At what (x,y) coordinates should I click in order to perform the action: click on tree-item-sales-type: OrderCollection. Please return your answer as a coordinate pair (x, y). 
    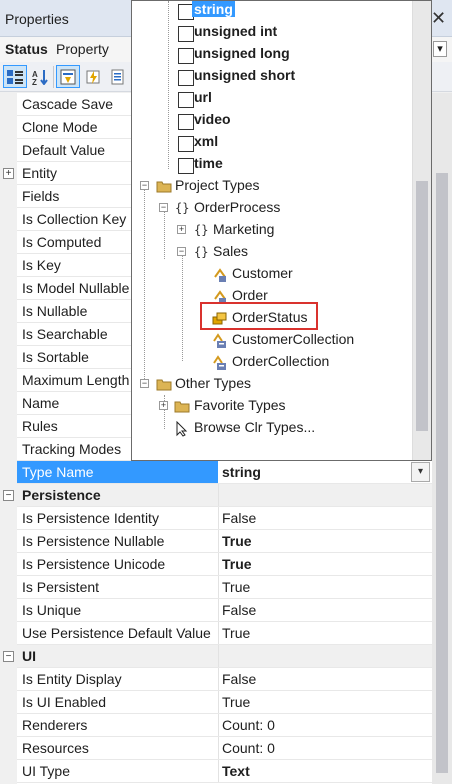
    Looking at the image, I should click on (272, 362).